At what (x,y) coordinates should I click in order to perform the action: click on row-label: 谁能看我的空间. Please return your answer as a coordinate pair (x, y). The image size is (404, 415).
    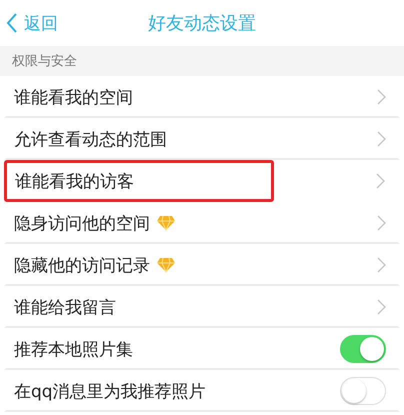
    Looking at the image, I should click on (73, 97).